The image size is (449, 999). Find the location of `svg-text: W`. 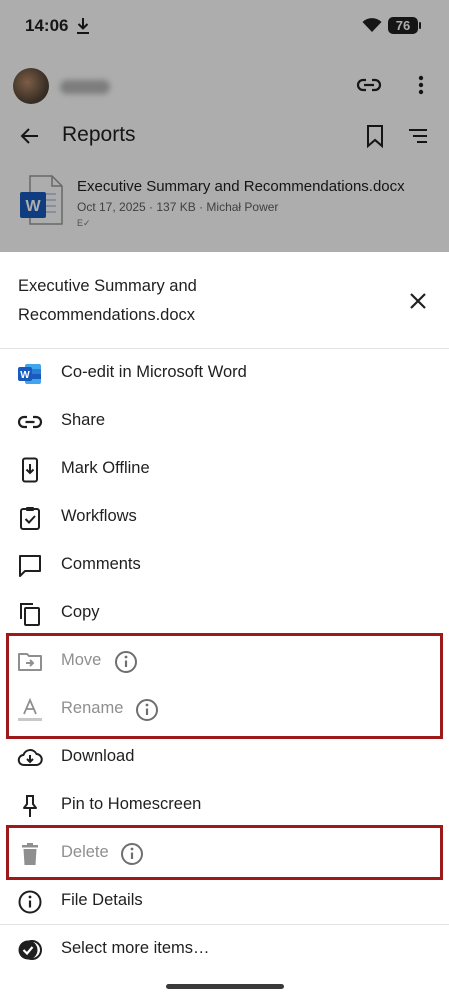

svg-text: W is located at coordinates (25, 375).